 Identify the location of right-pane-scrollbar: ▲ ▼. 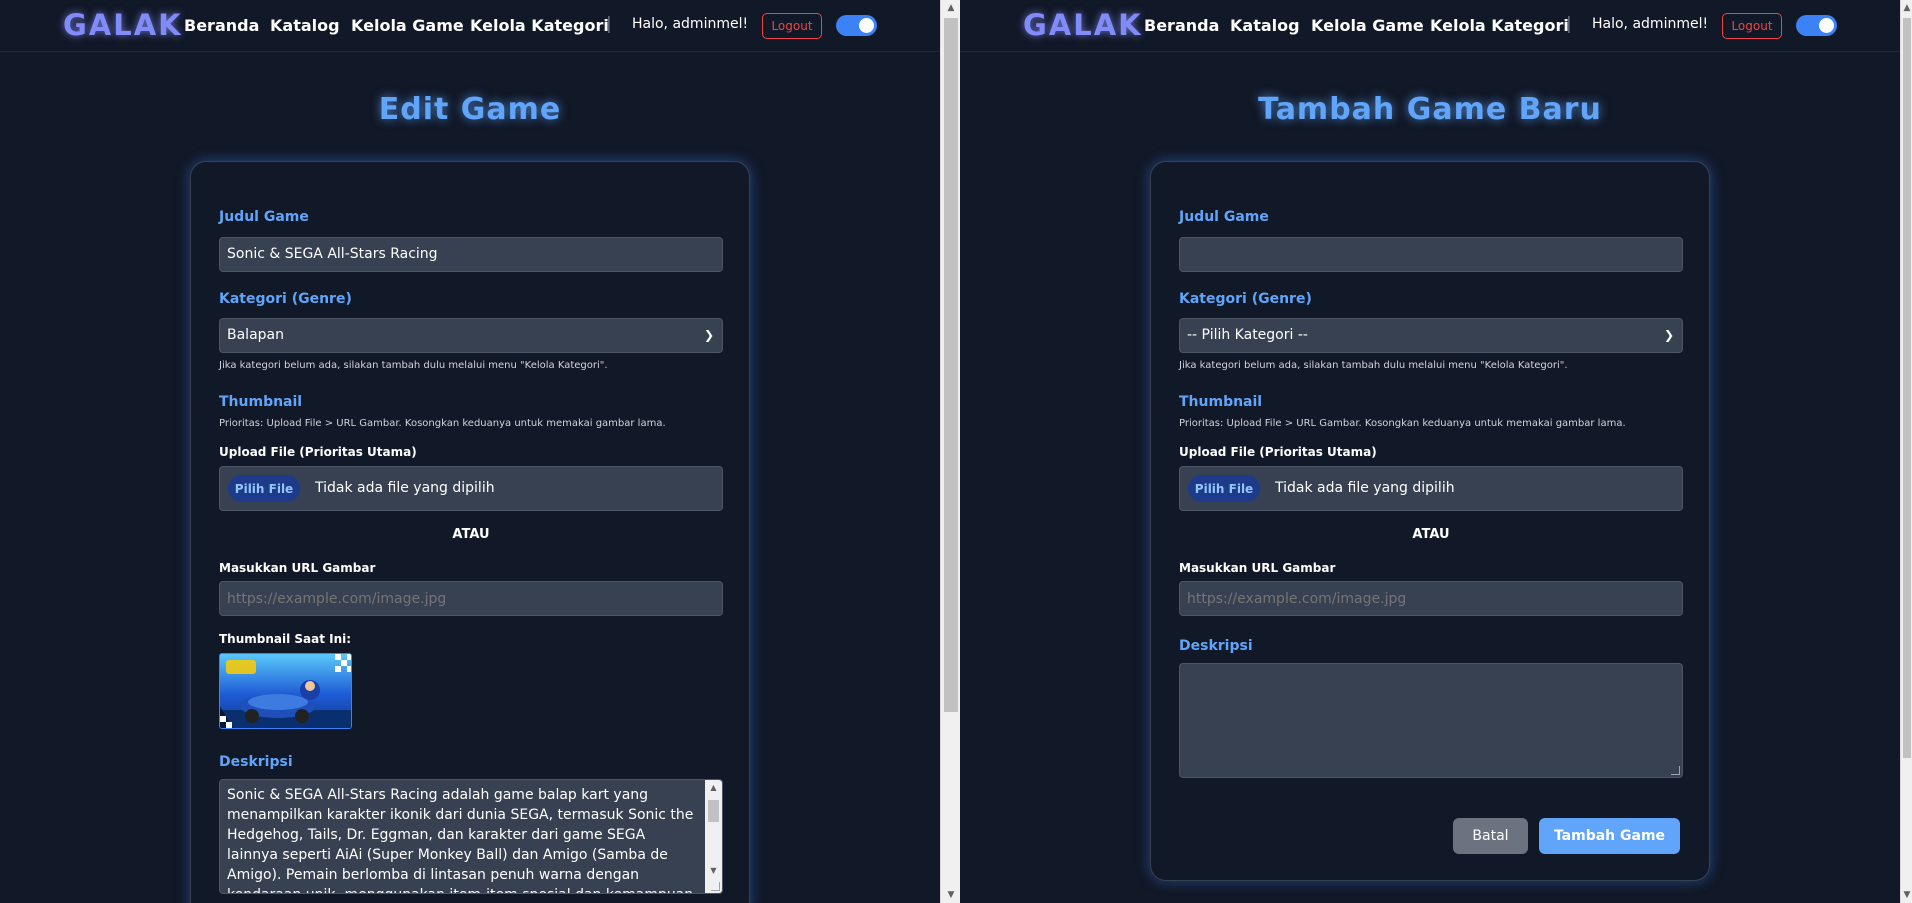
(1906, 451).